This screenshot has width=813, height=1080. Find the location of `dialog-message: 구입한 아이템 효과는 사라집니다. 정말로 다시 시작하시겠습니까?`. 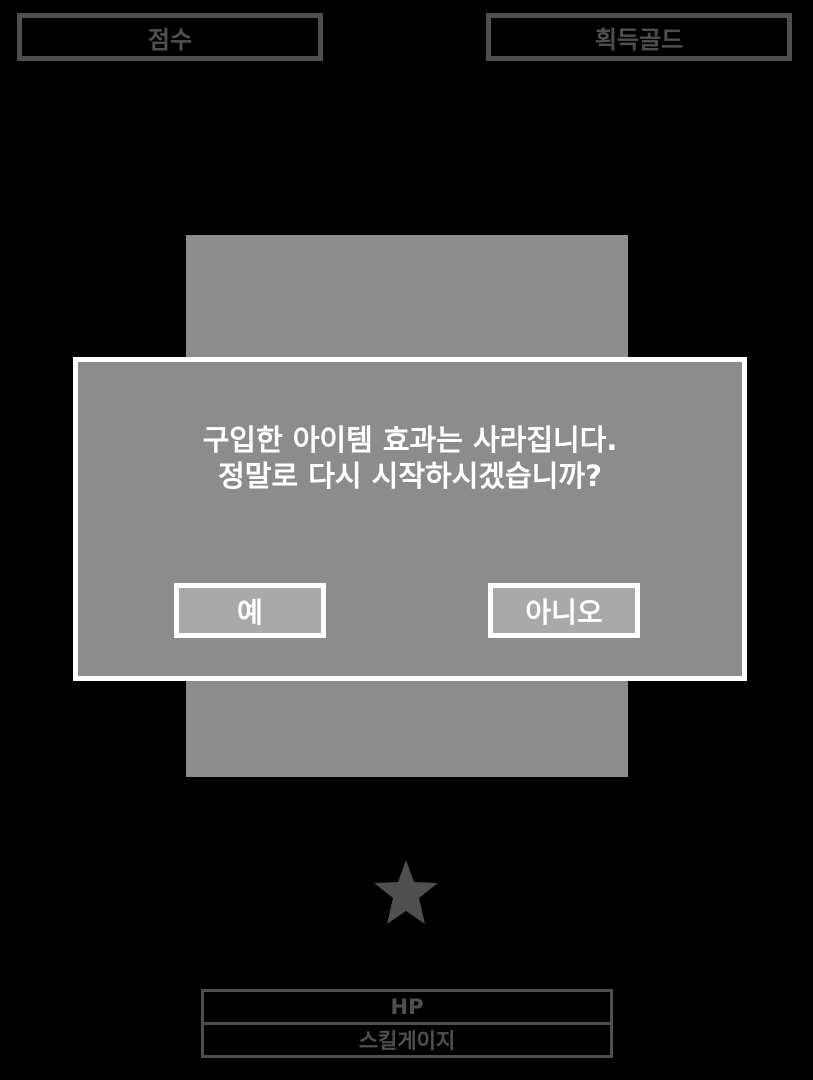

dialog-message: 구입한 아이템 효과는 사라집니다. 정말로 다시 시작하시겠습니까? is located at coordinates (410, 458).